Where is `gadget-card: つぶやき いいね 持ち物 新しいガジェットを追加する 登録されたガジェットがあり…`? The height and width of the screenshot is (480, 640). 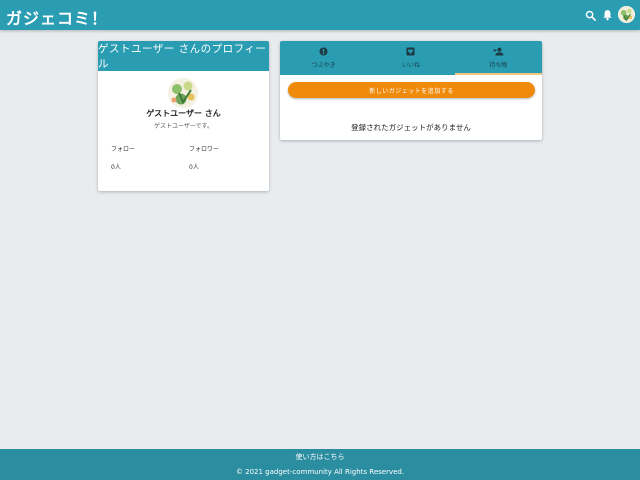 gadget-card: つぶやき いいね 持ち物 新しいガジェットを追加する 登録されたガジェットがあり… is located at coordinates (411, 90).